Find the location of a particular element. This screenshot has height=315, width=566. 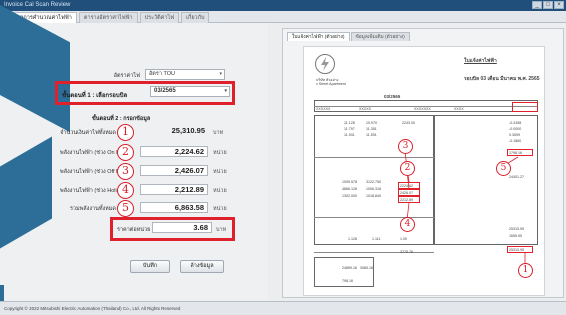

window-controls: _ □ × is located at coordinates (548, 5).